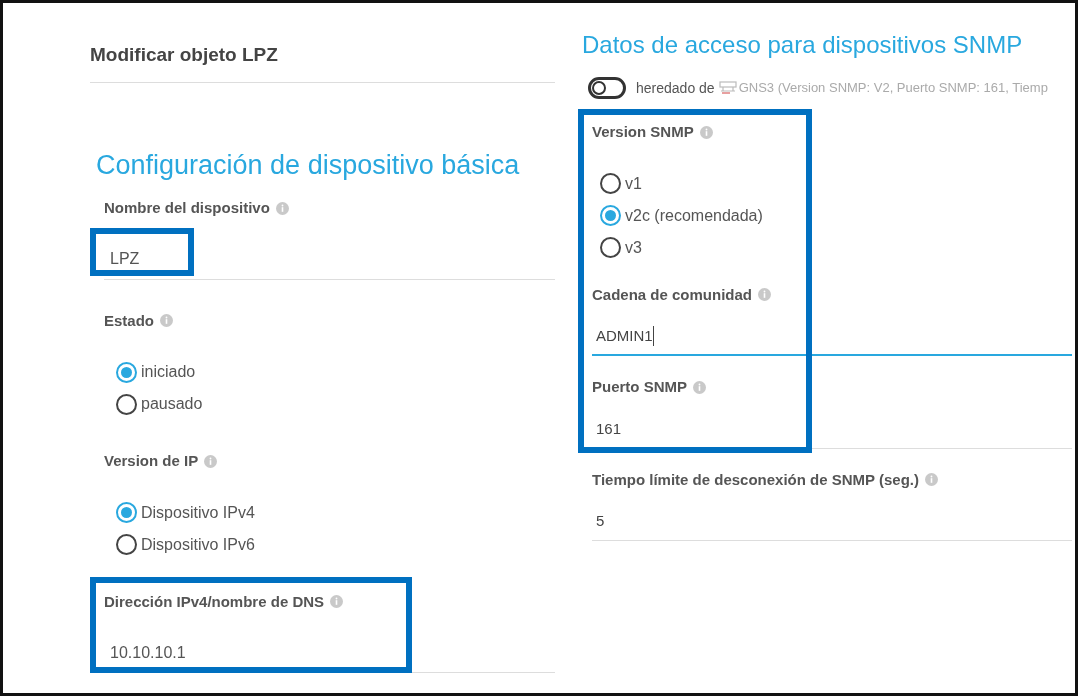 Image resolution: width=1078 pixels, height=696 pixels. Describe the element at coordinates (832, 522) in the screenshot. I see `text-field: 5` at that location.